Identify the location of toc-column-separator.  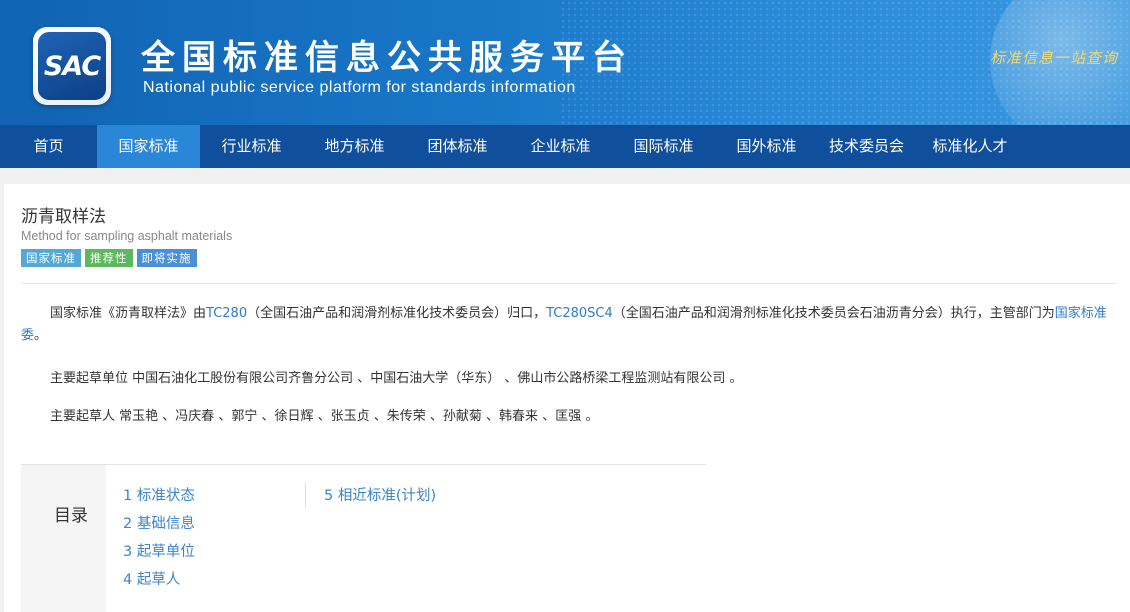
(305, 495).